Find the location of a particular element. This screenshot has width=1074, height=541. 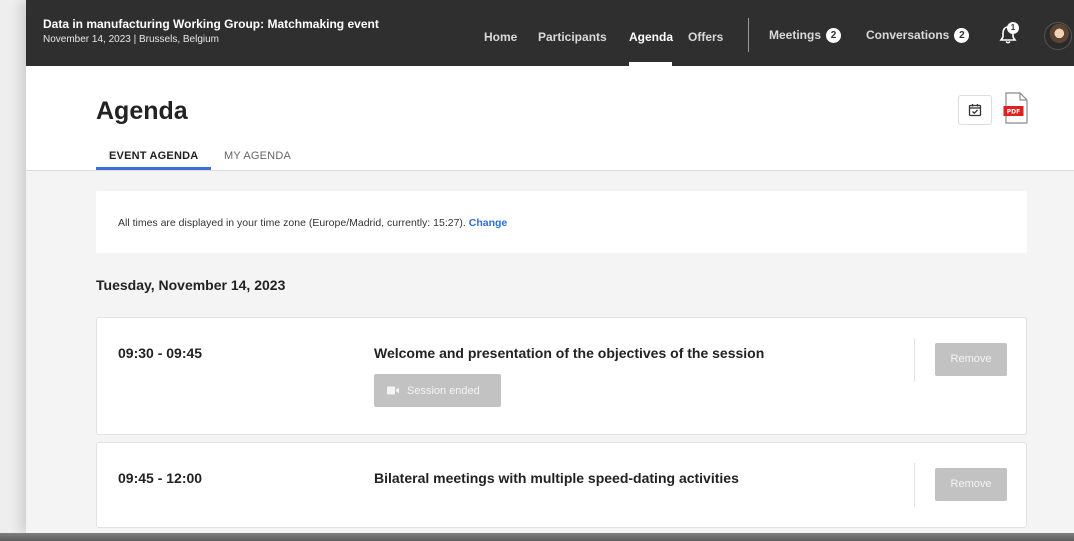

desktop-left-edge is located at coordinates (13, 266).